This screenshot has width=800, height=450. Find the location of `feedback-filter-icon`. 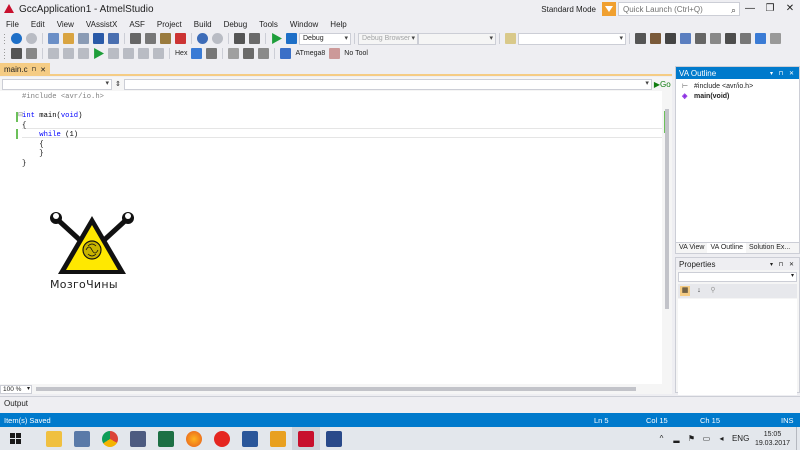

feedback-filter-icon is located at coordinates (609, 9).